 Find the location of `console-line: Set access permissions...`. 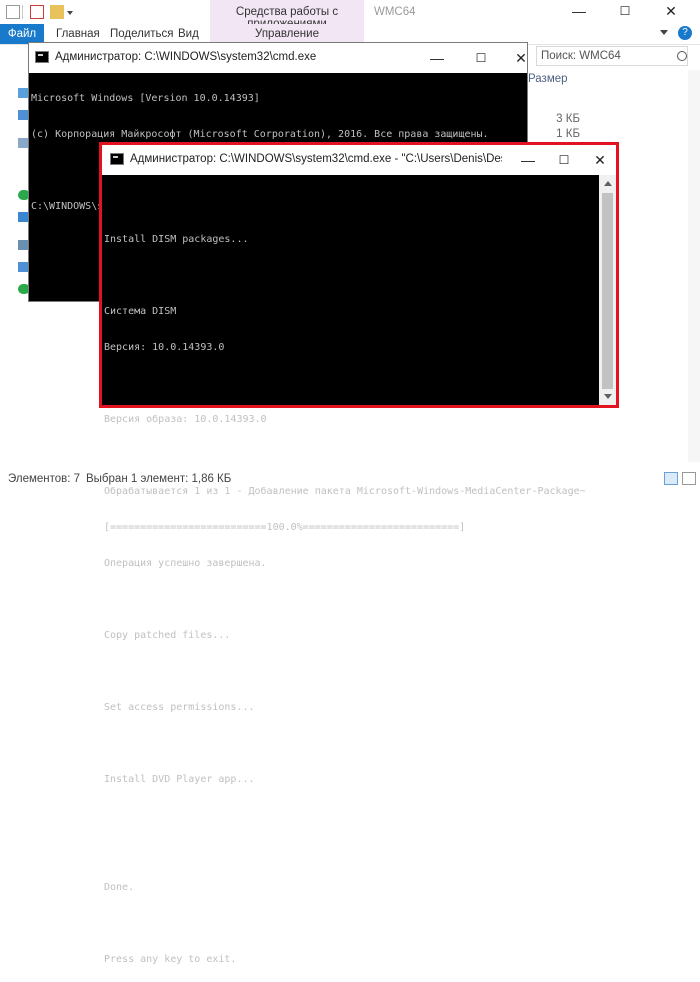

console-line: Set access permissions... is located at coordinates (179, 707).